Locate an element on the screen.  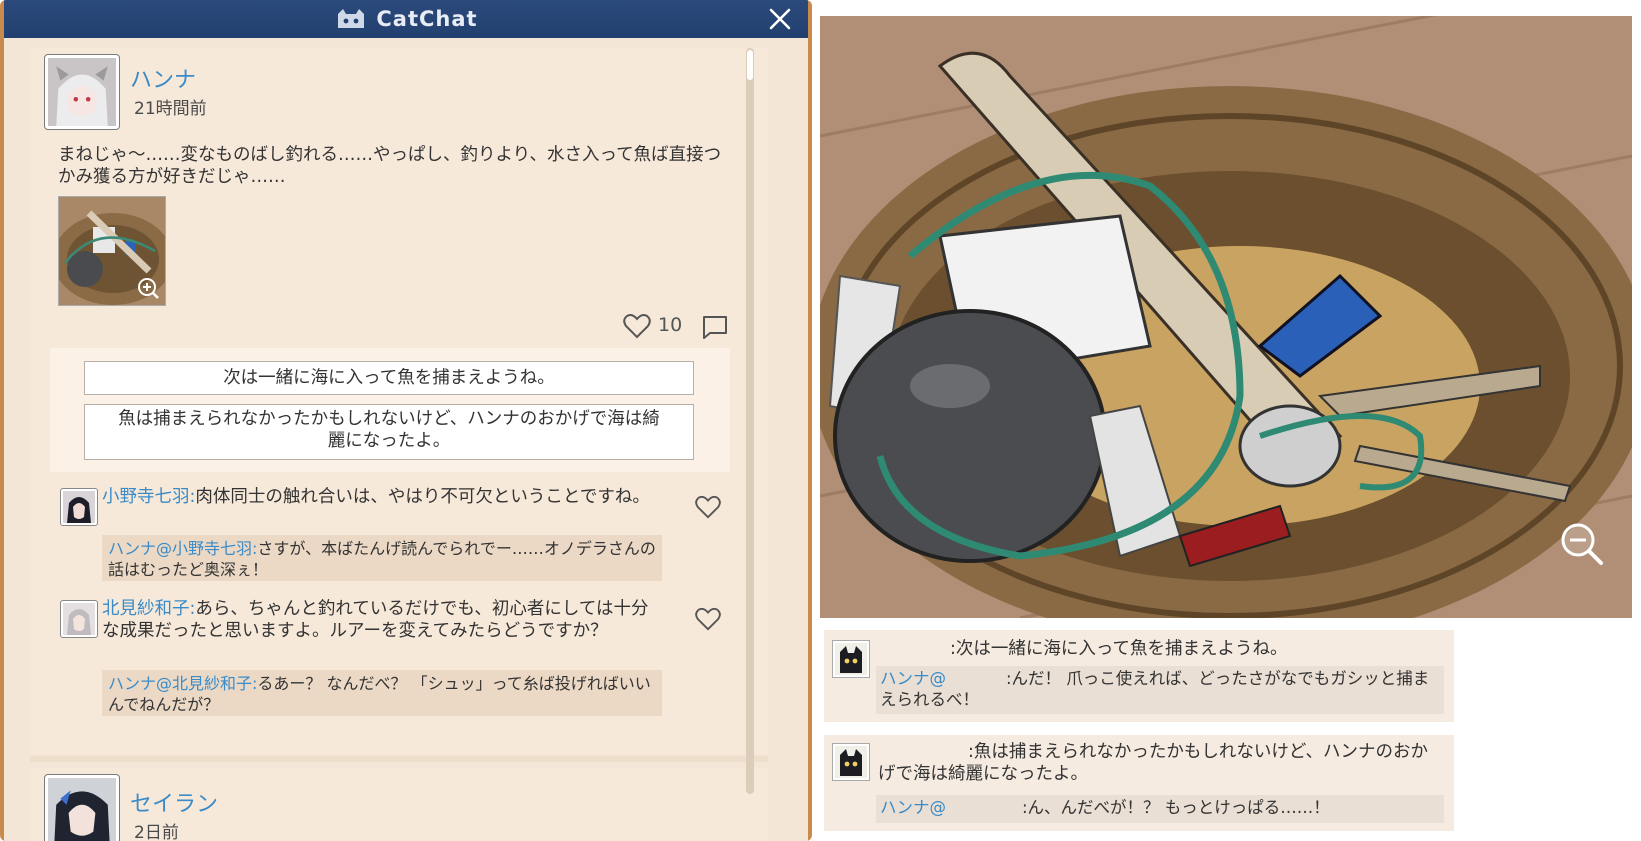
npc-reply: ハンナ@ :ん、んだべが！？ もっとけっぱる……！ is located at coordinates (1160, 809).